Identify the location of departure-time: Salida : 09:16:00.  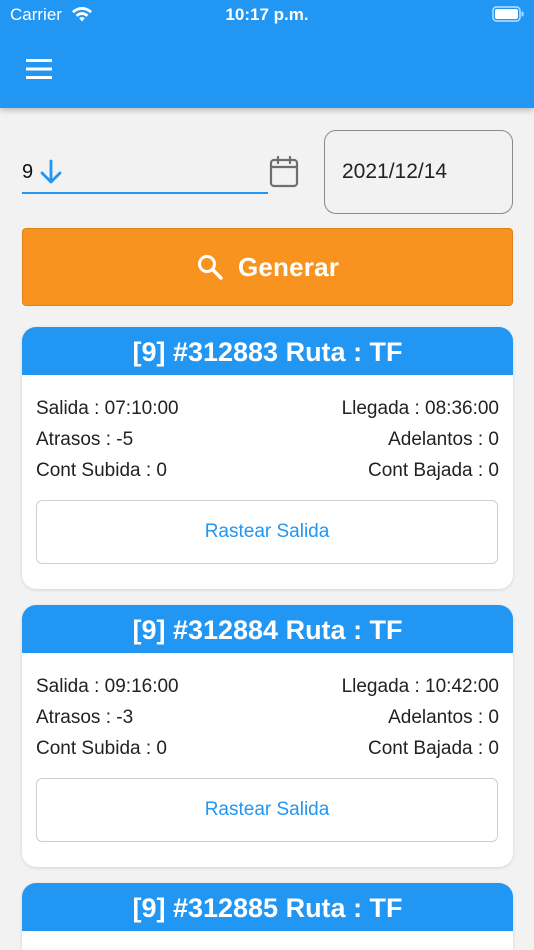
(107, 686).